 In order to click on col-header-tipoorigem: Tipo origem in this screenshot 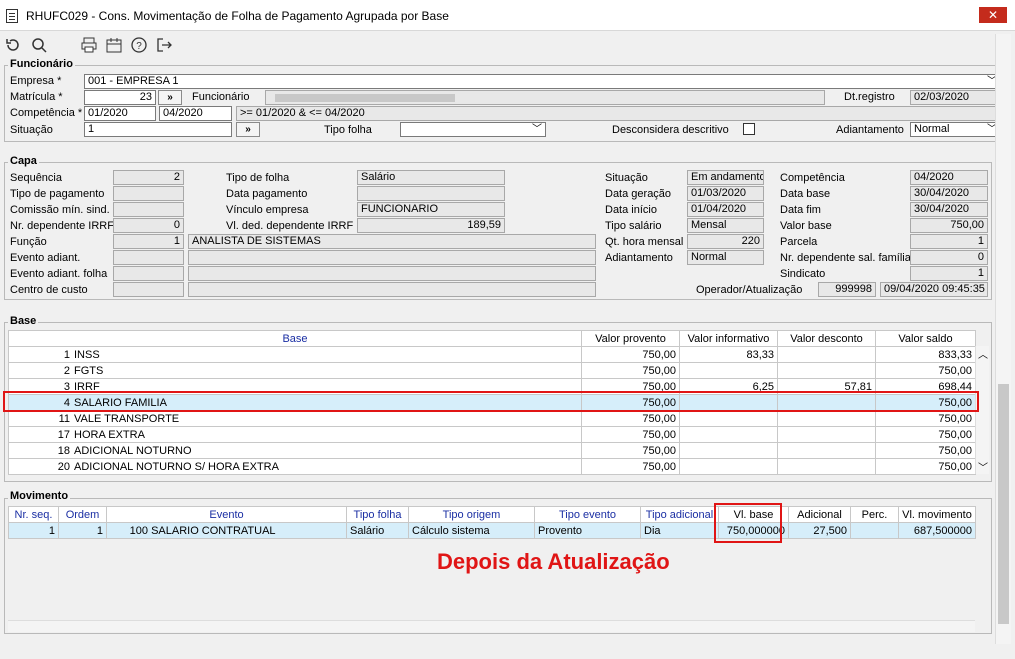, I will do `click(471, 514)`.